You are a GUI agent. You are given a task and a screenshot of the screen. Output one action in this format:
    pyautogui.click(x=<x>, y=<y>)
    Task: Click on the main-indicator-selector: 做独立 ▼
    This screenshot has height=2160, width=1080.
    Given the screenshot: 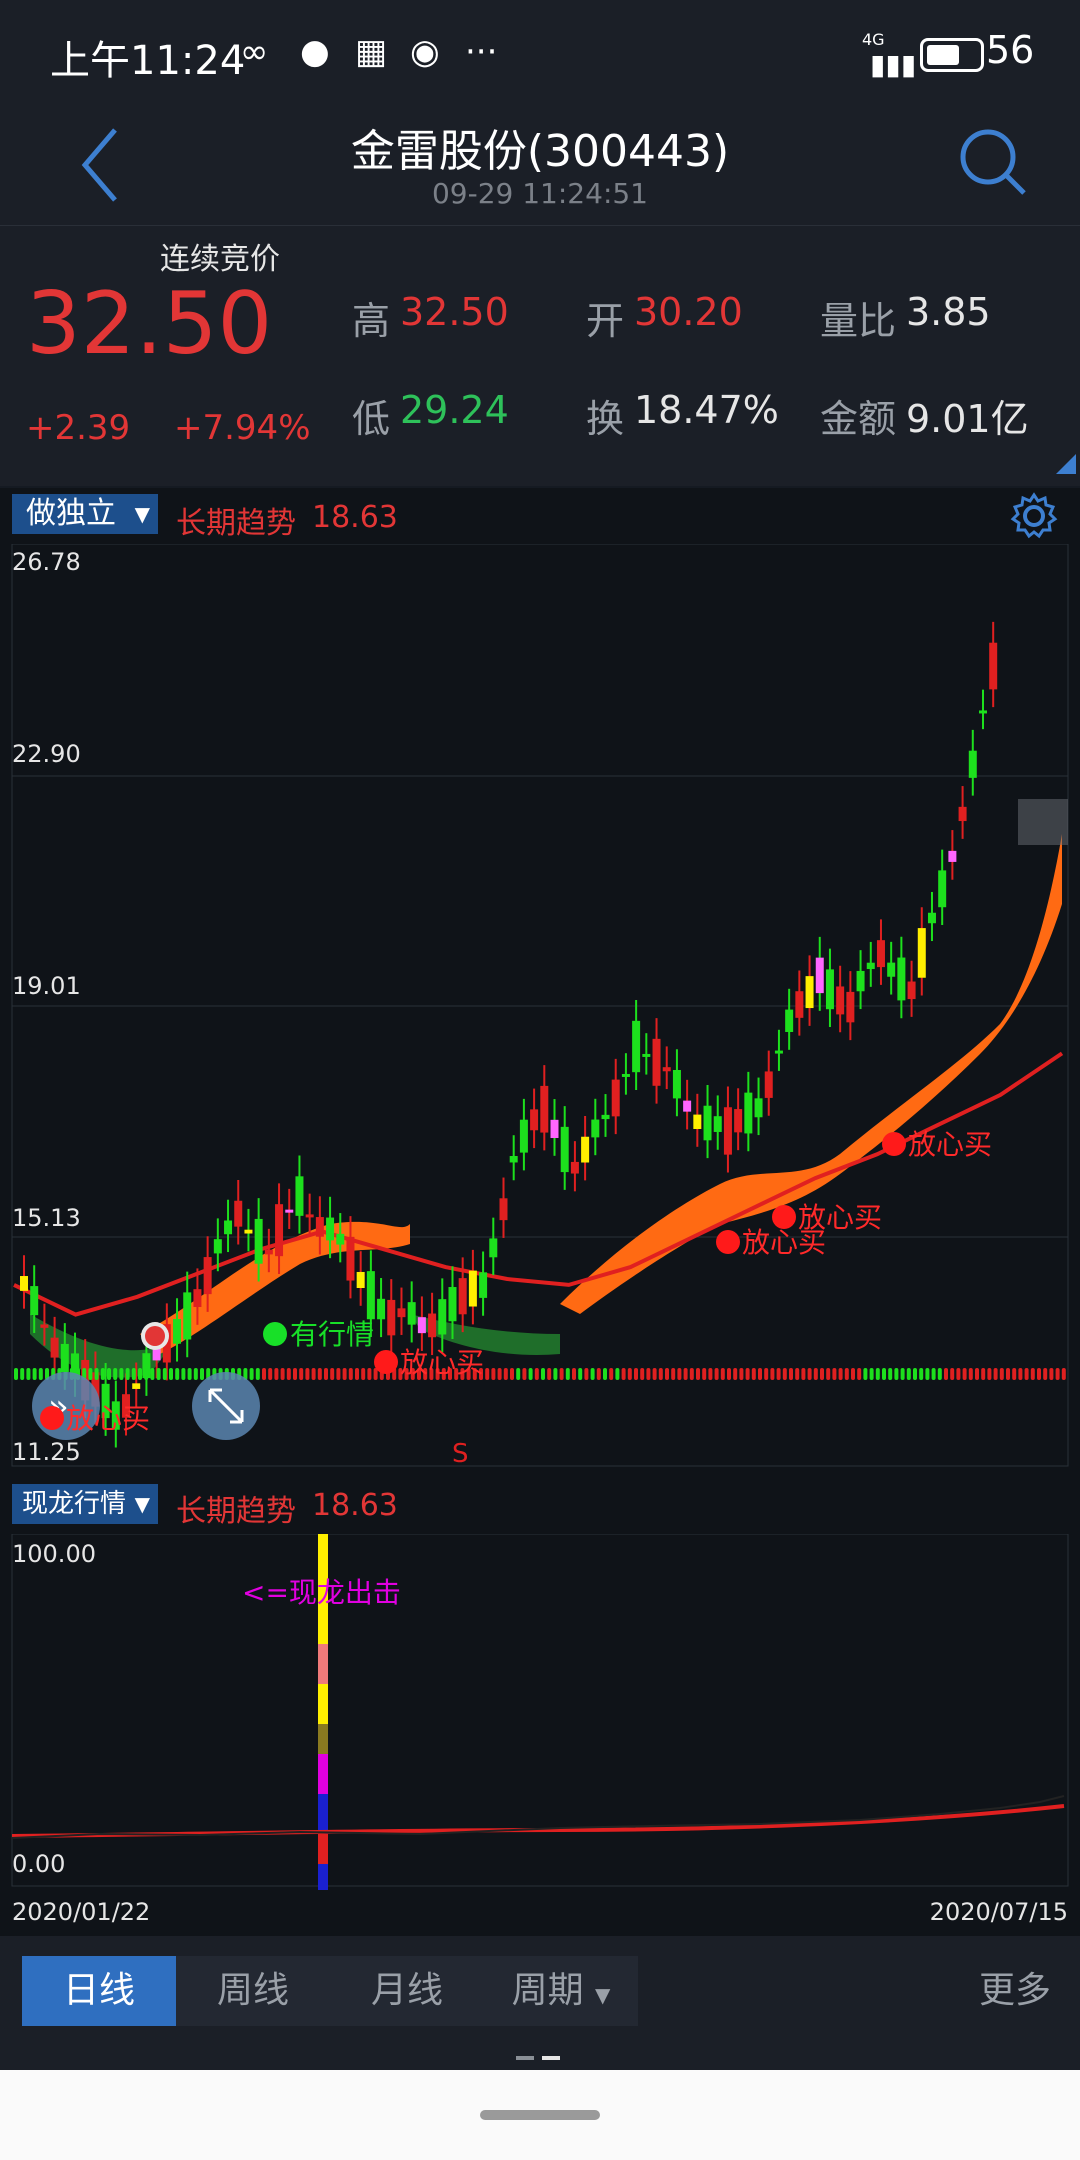 What is the action you would take?
    pyautogui.click(x=85, y=514)
    